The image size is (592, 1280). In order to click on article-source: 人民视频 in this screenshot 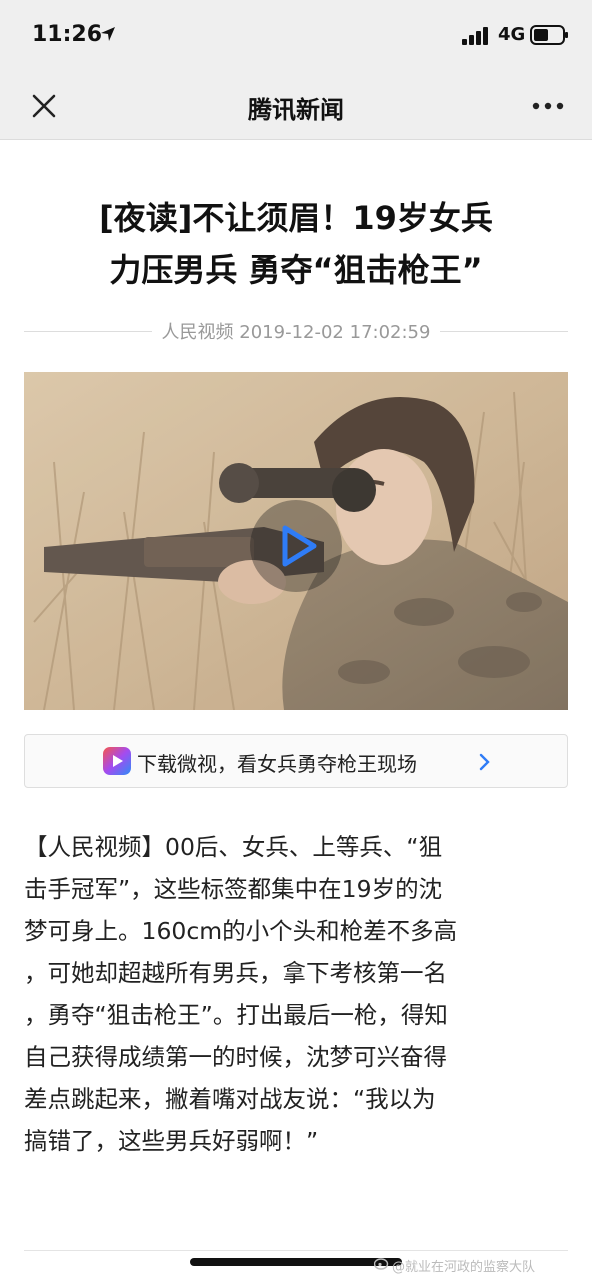, I will do `click(197, 332)`.